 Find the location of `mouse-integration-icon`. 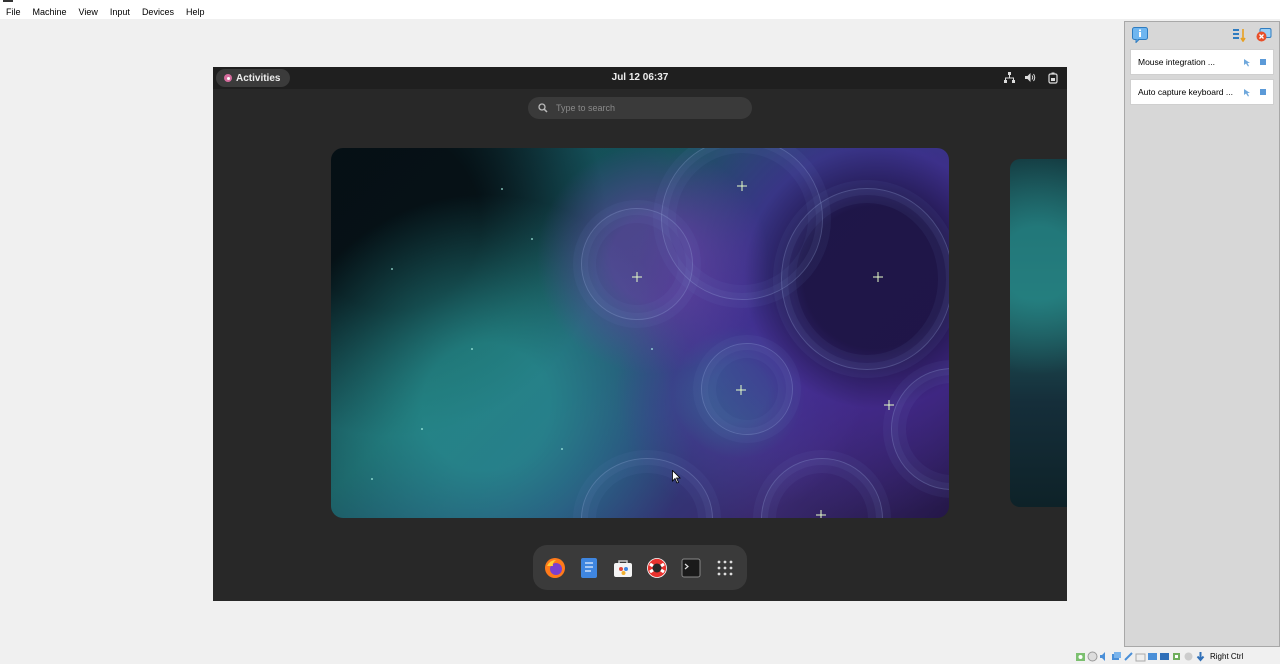

mouse-integration-icon is located at coordinates (1188, 656).